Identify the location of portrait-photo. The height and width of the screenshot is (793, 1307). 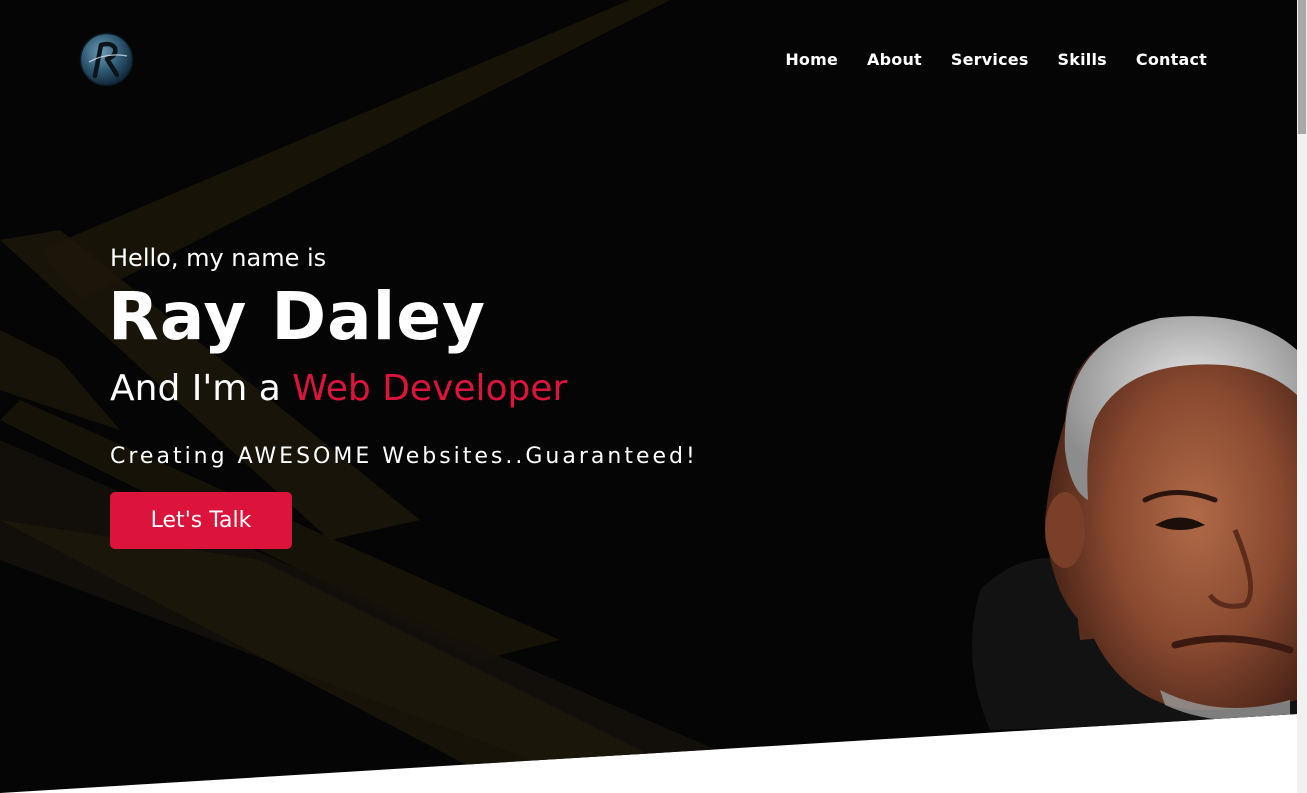
(1134, 523).